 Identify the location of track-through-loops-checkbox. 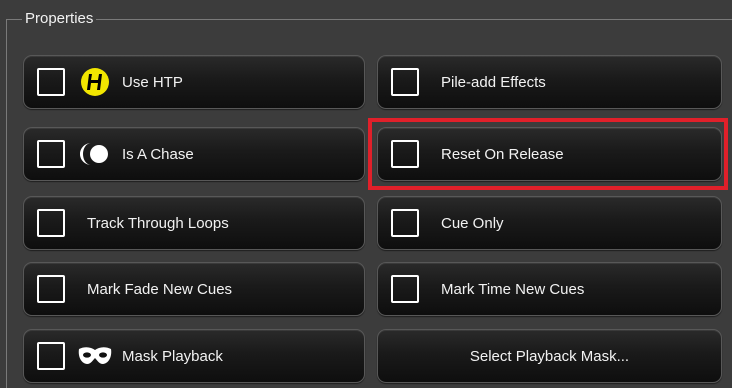
(51, 223).